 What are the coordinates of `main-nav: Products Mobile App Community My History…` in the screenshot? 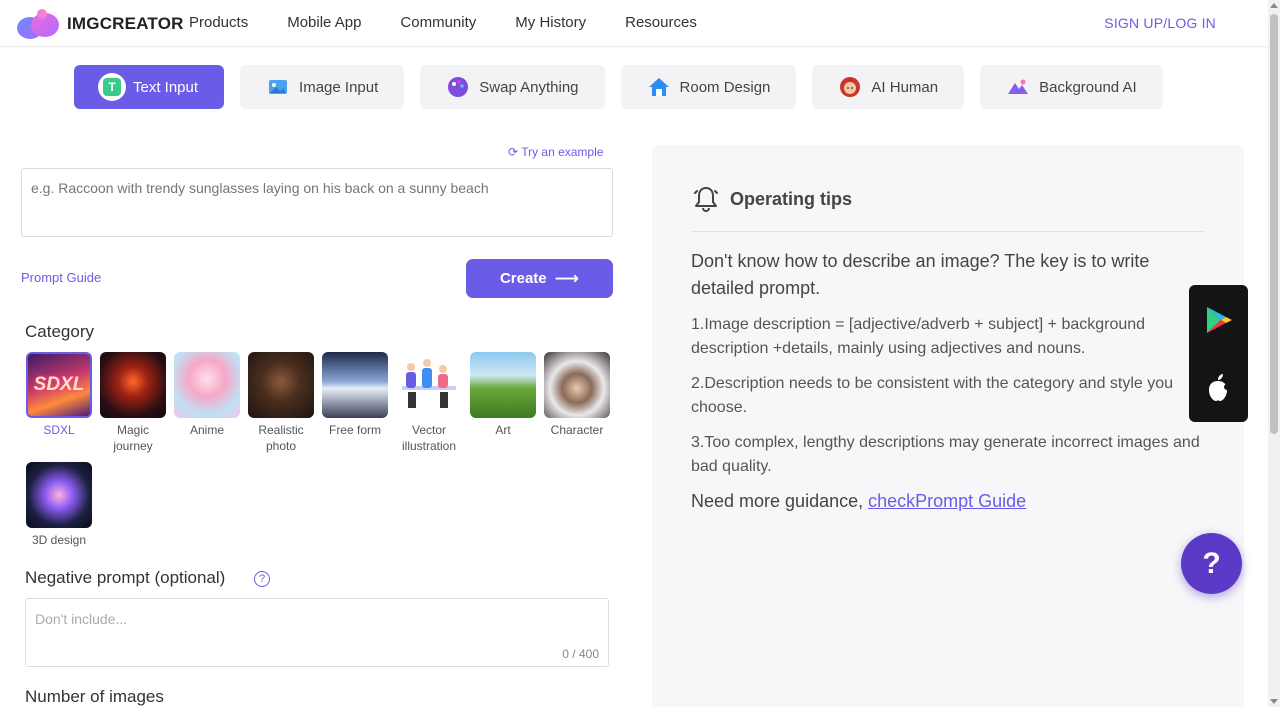 It's located at (462, 22).